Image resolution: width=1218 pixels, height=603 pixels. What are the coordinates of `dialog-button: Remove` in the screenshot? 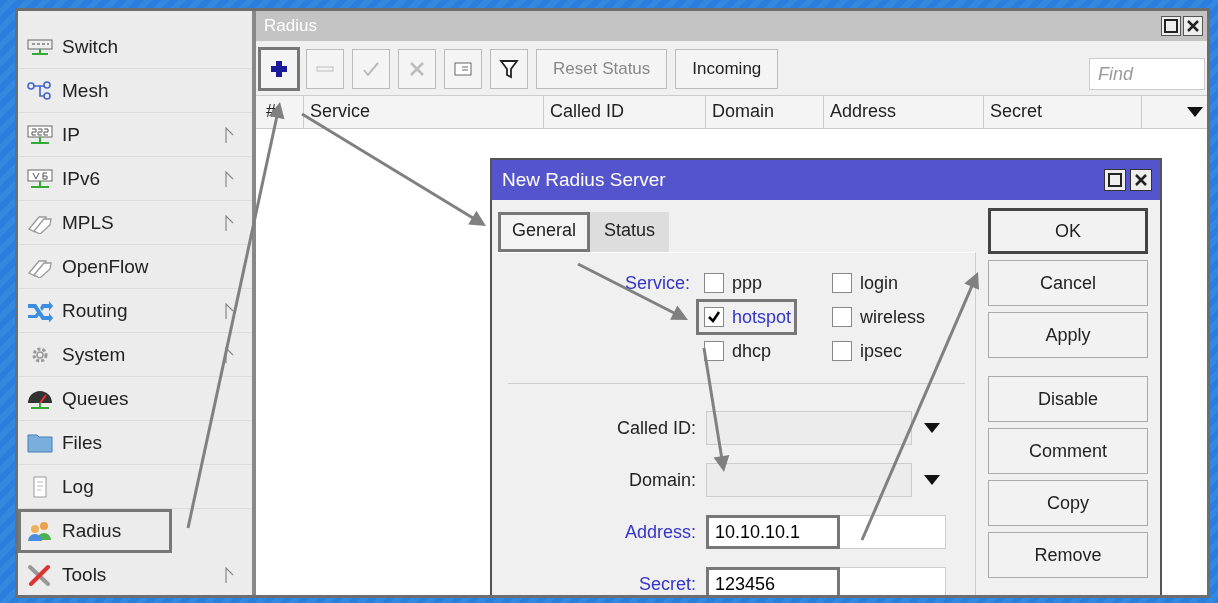 It's located at (1068, 555).